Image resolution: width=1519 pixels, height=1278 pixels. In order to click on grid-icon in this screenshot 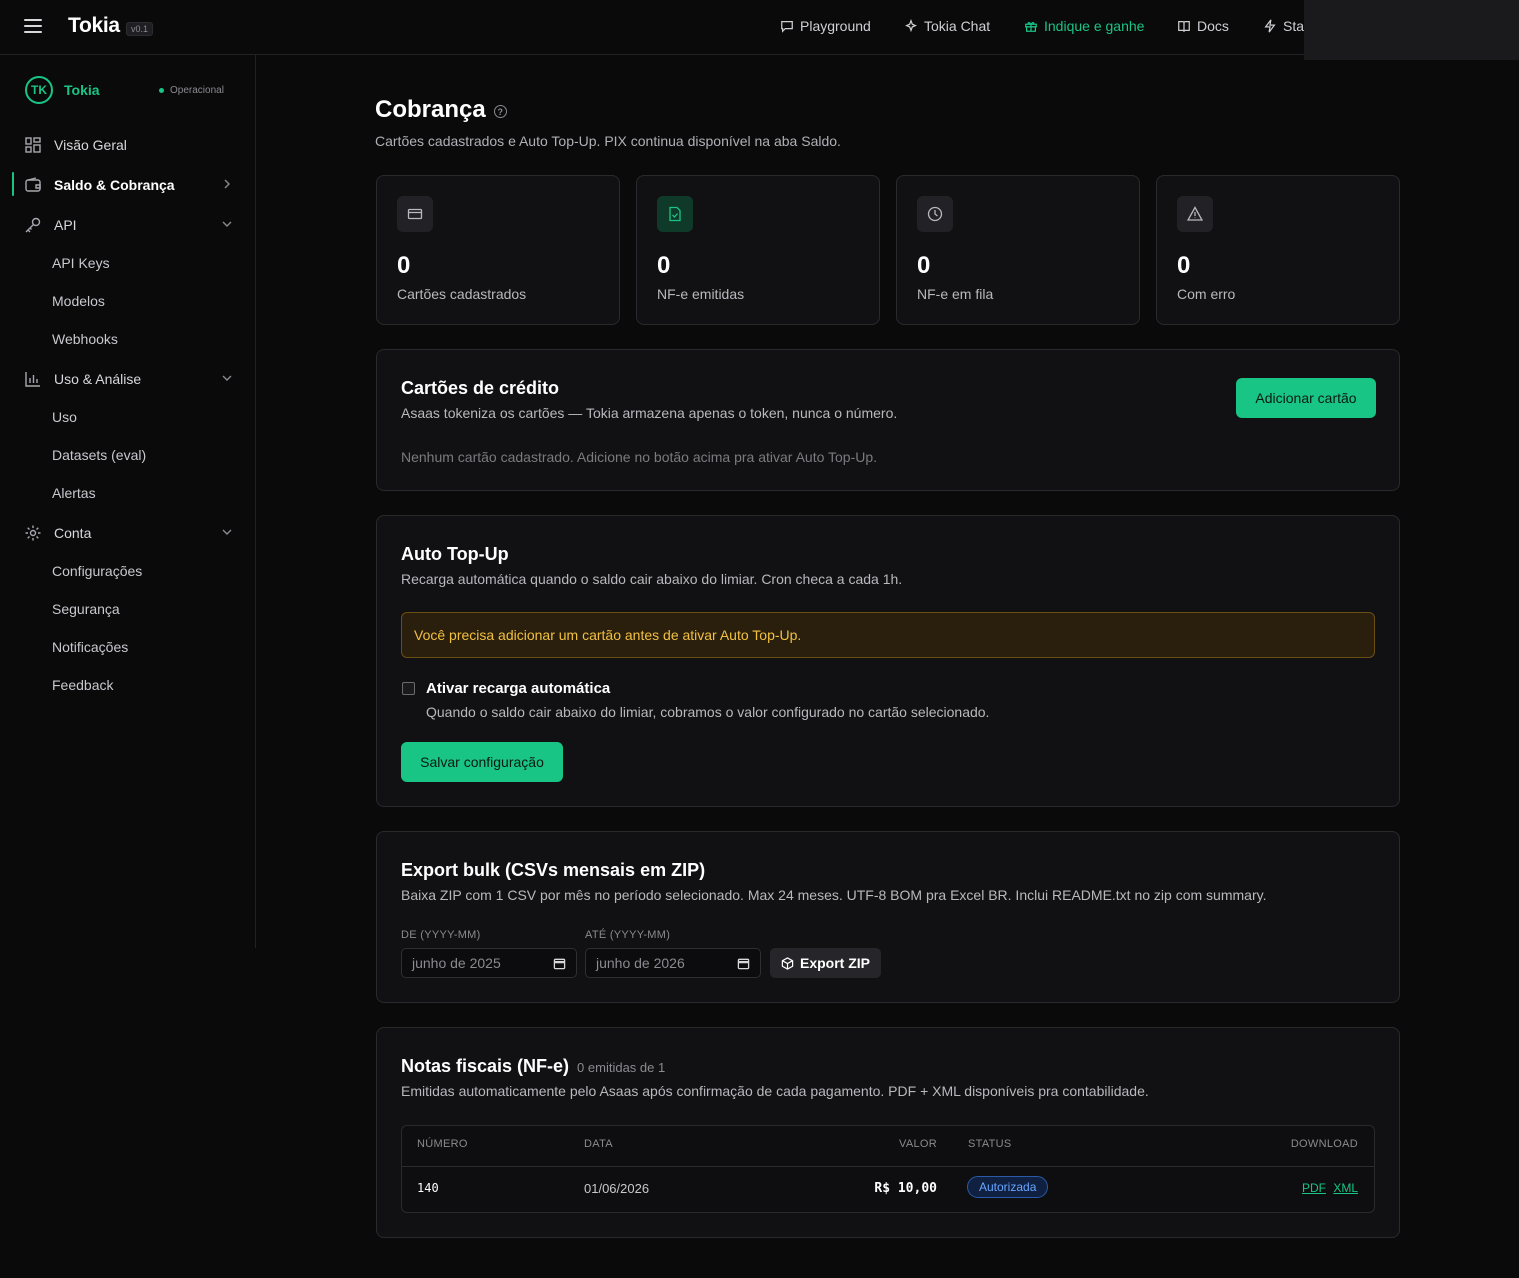, I will do `click(33, 145)`.